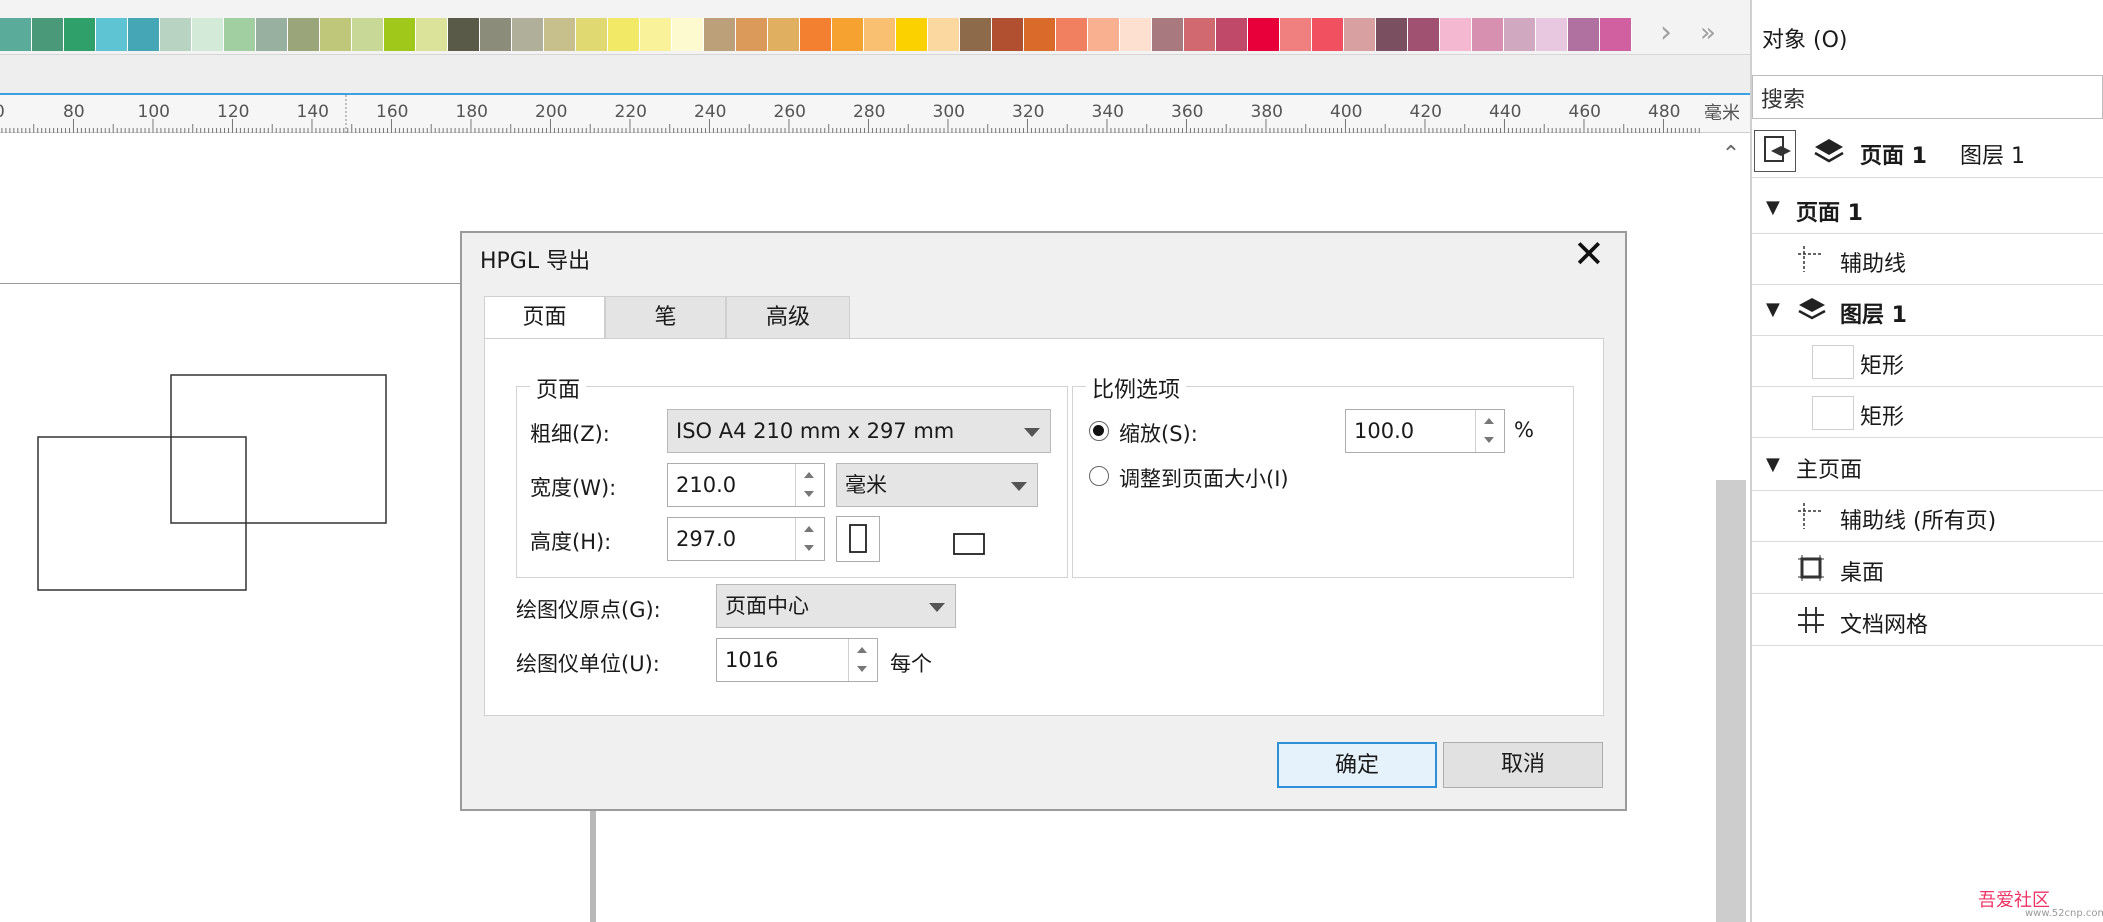  I want to click on landscape-button, so click(968, 542).